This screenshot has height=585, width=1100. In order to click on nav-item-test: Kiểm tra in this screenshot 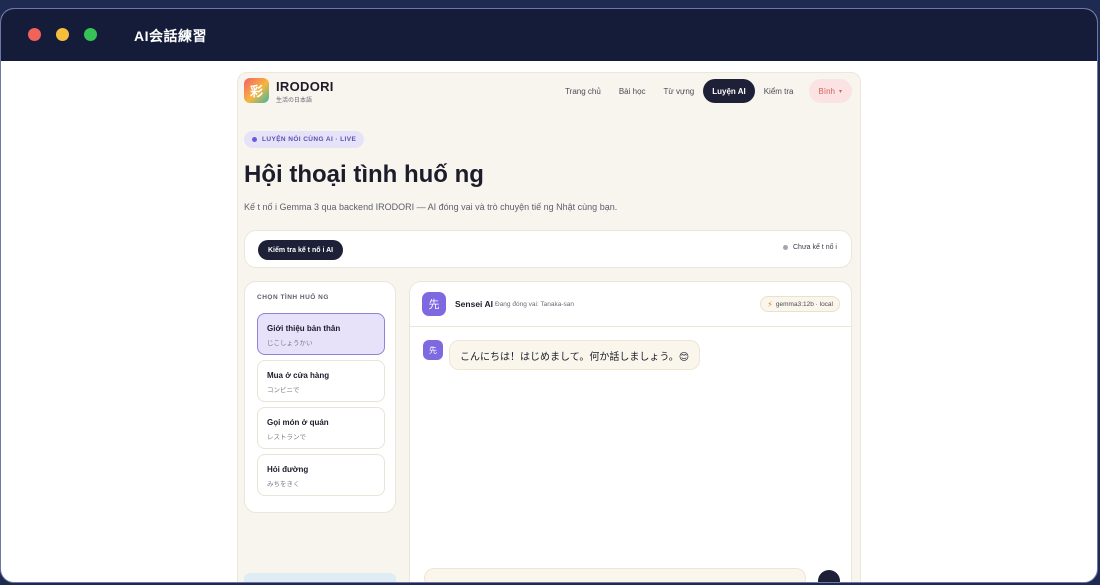, I will do `click(779, 91)`.